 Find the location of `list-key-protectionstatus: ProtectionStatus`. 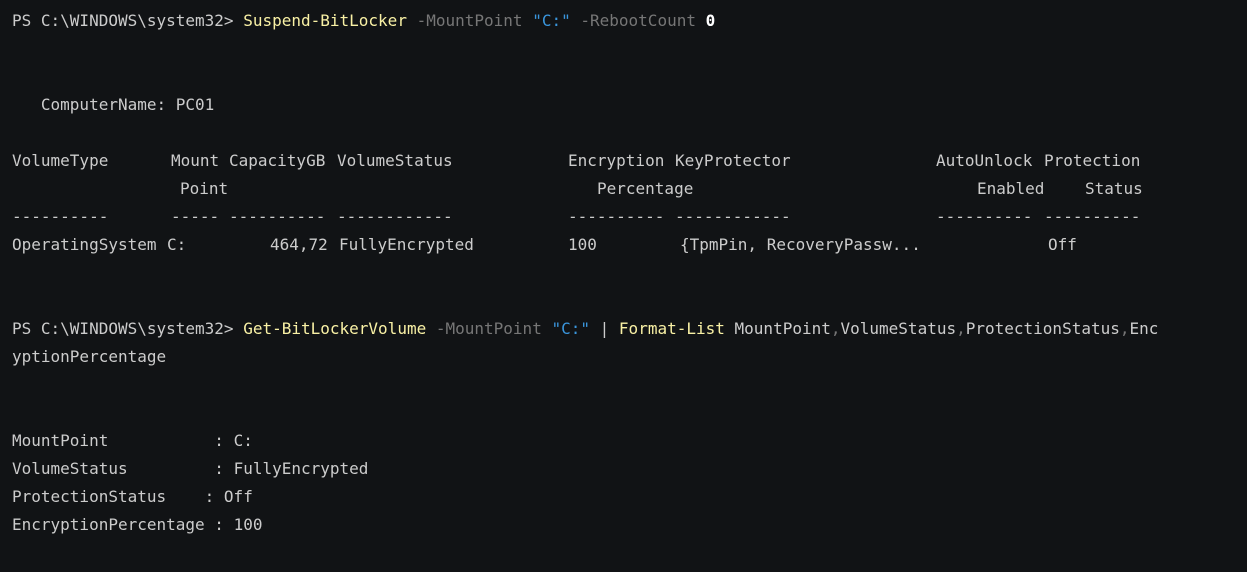

list-key-protectionstatus: ProtectionStatus is located at coordinates (108, 496).